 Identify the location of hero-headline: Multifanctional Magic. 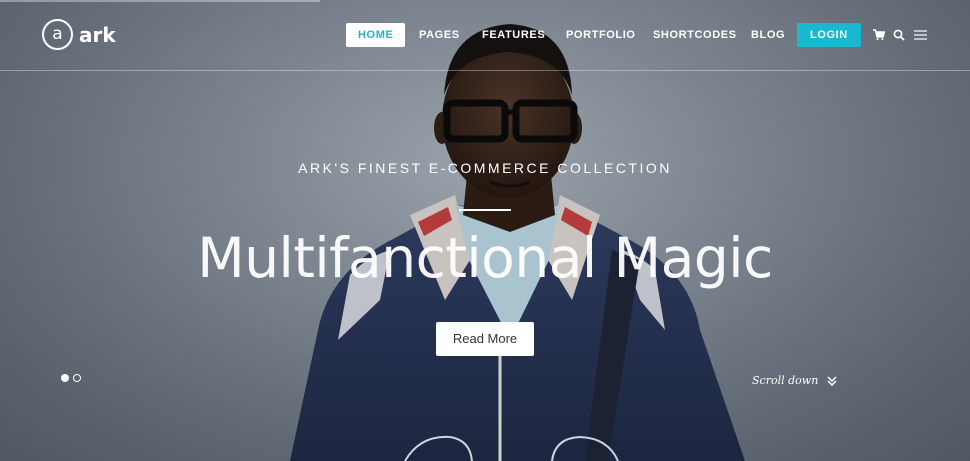
(485, 258).